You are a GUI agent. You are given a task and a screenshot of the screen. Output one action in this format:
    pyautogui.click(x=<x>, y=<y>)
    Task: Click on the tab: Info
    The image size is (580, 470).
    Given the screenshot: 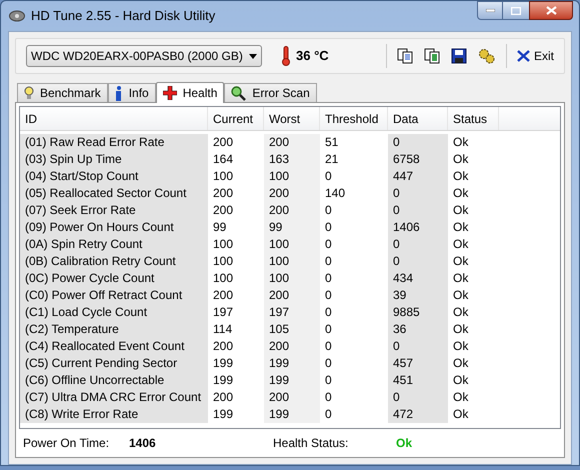 What is the action you would take?
    pyautogui.click(x=132, y=92)
    